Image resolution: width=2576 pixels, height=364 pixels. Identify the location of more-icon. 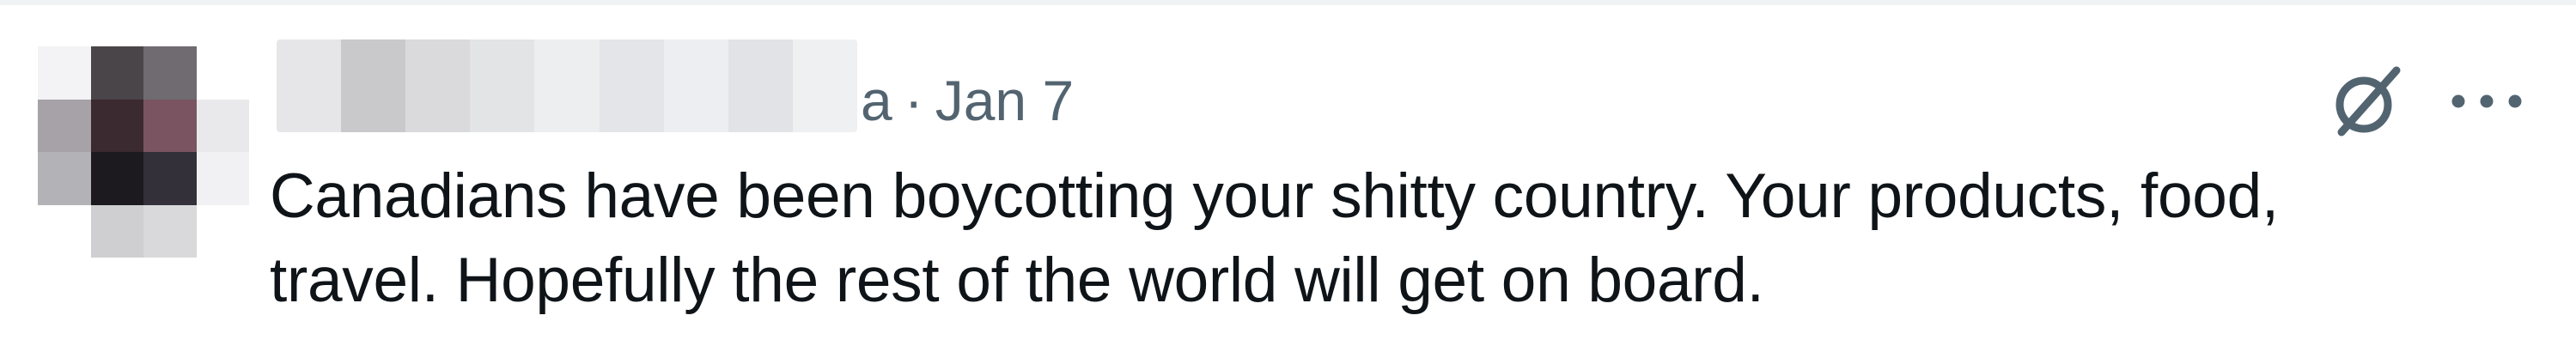
(2486, 102).